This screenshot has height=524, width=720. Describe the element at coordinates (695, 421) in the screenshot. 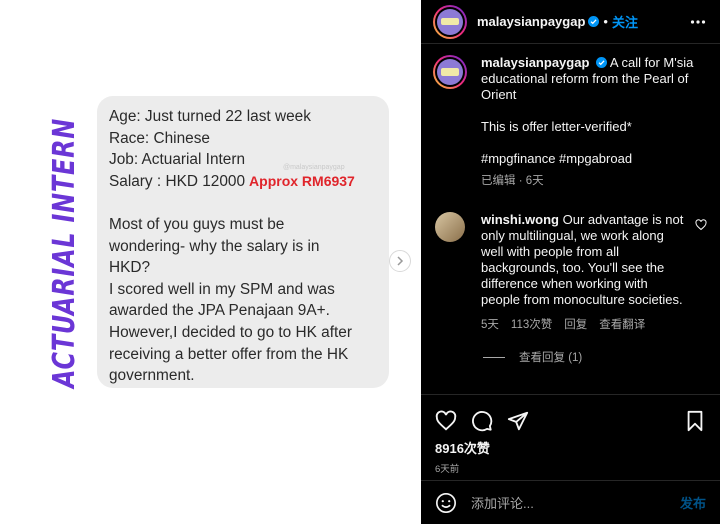

I see `bookmark-icon` at that location.